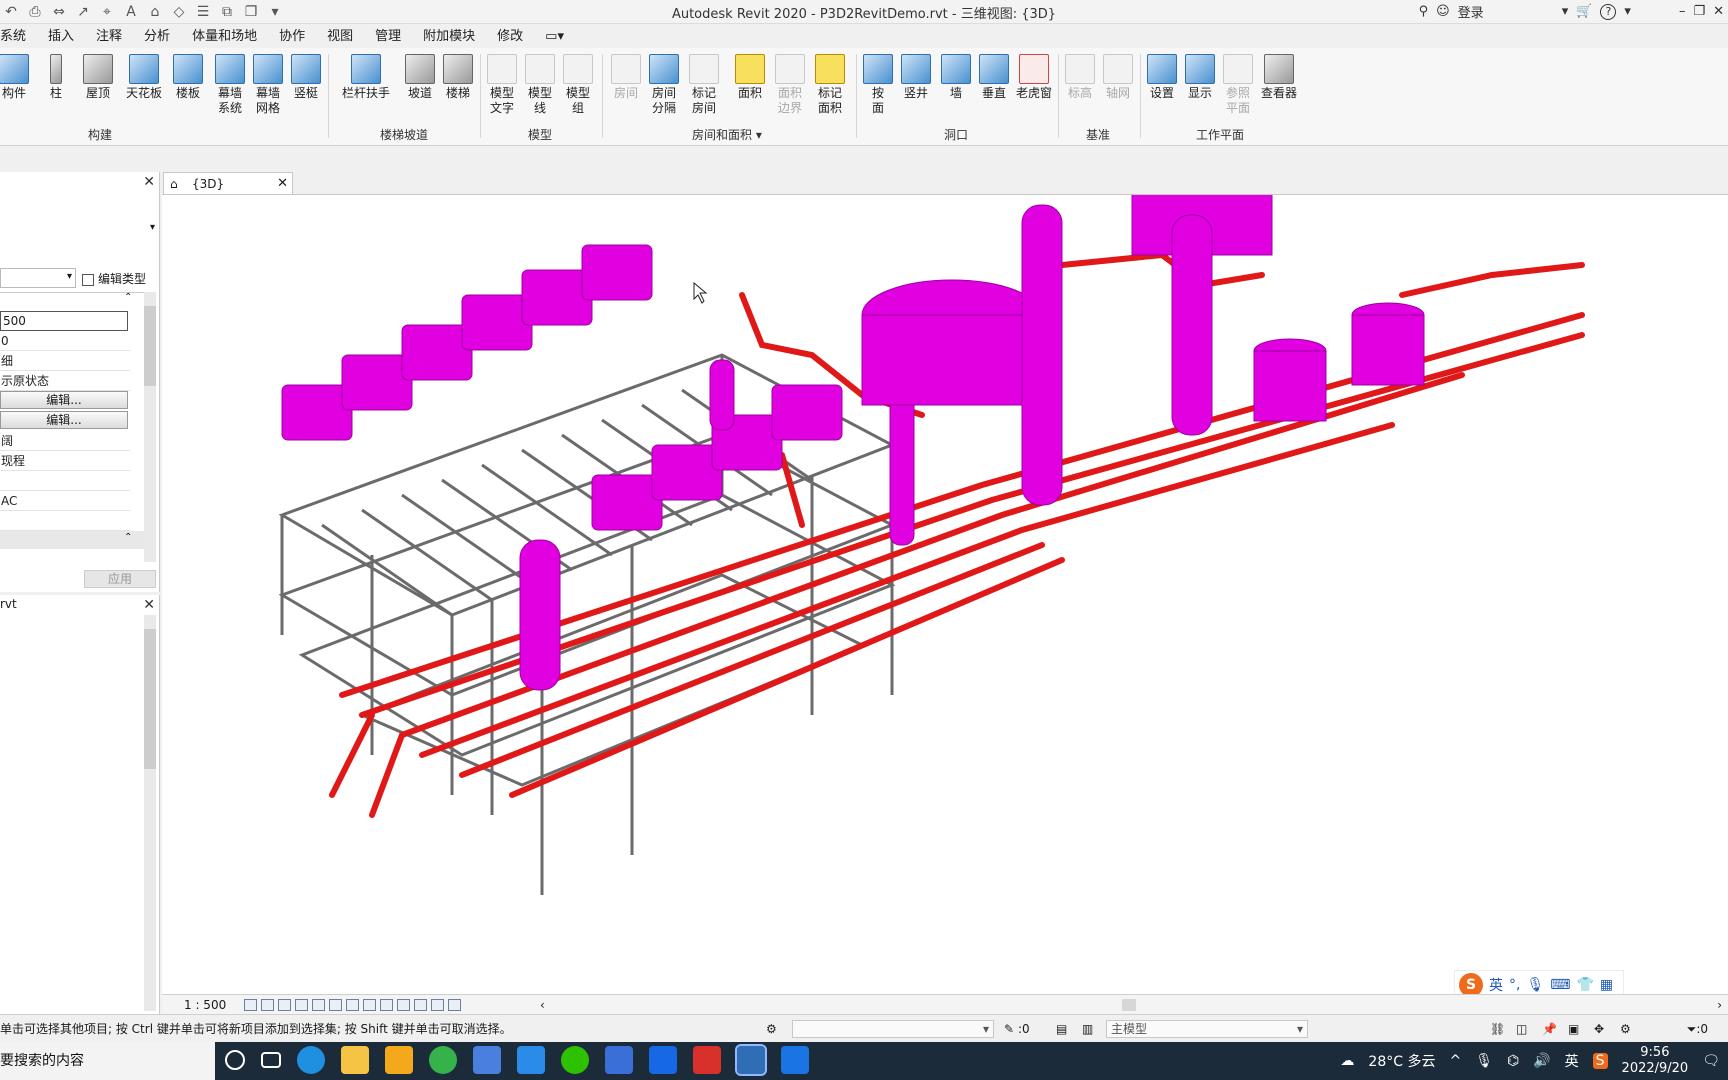  Describe the element at coordinates (188, 77) in the screenshot. I see `floor-button: 楼板` at that location.